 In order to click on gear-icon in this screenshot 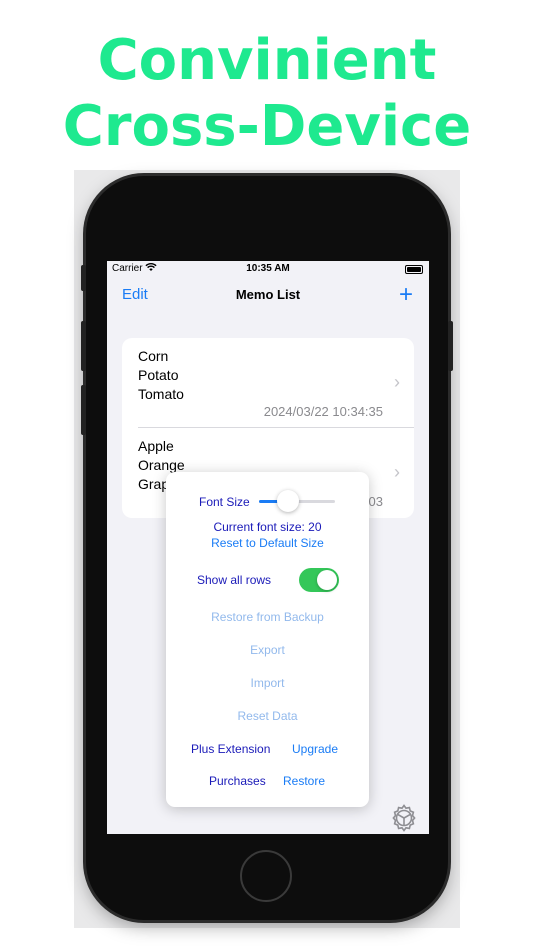, I will do `click(404, 818)`.